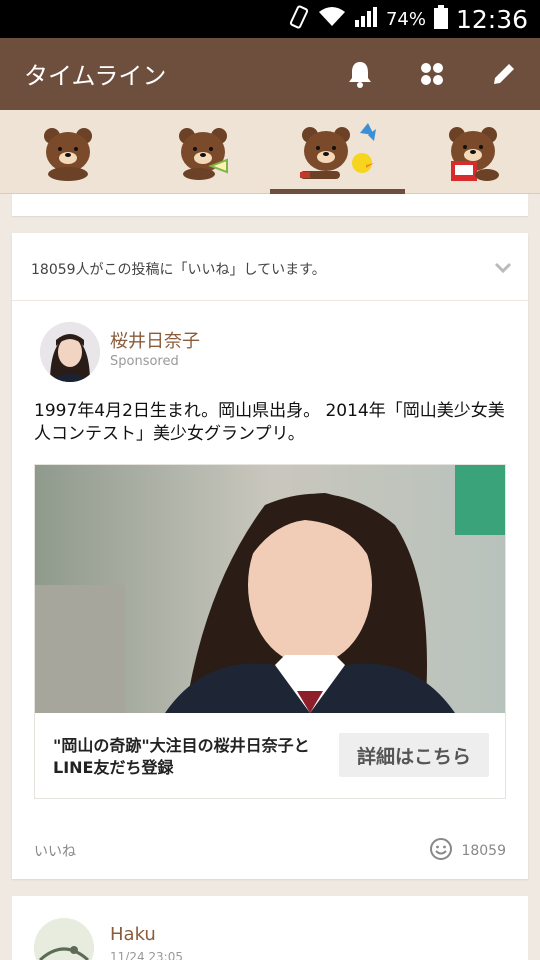 This screenshot has height=960, width=540. I want to click on bell-icon, so click(360, 74).